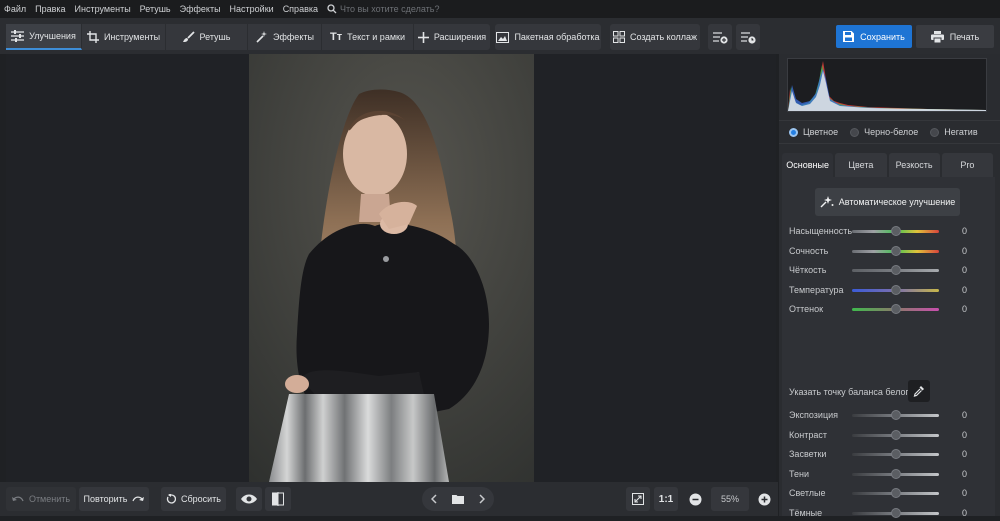 Image resolution: width=1000 pixels, height=521 pixels. What do you see at coordinates (557, 37) in the screenshot?
I see `batch-label: Пакетная обработка` at bounding box center [557, 37].